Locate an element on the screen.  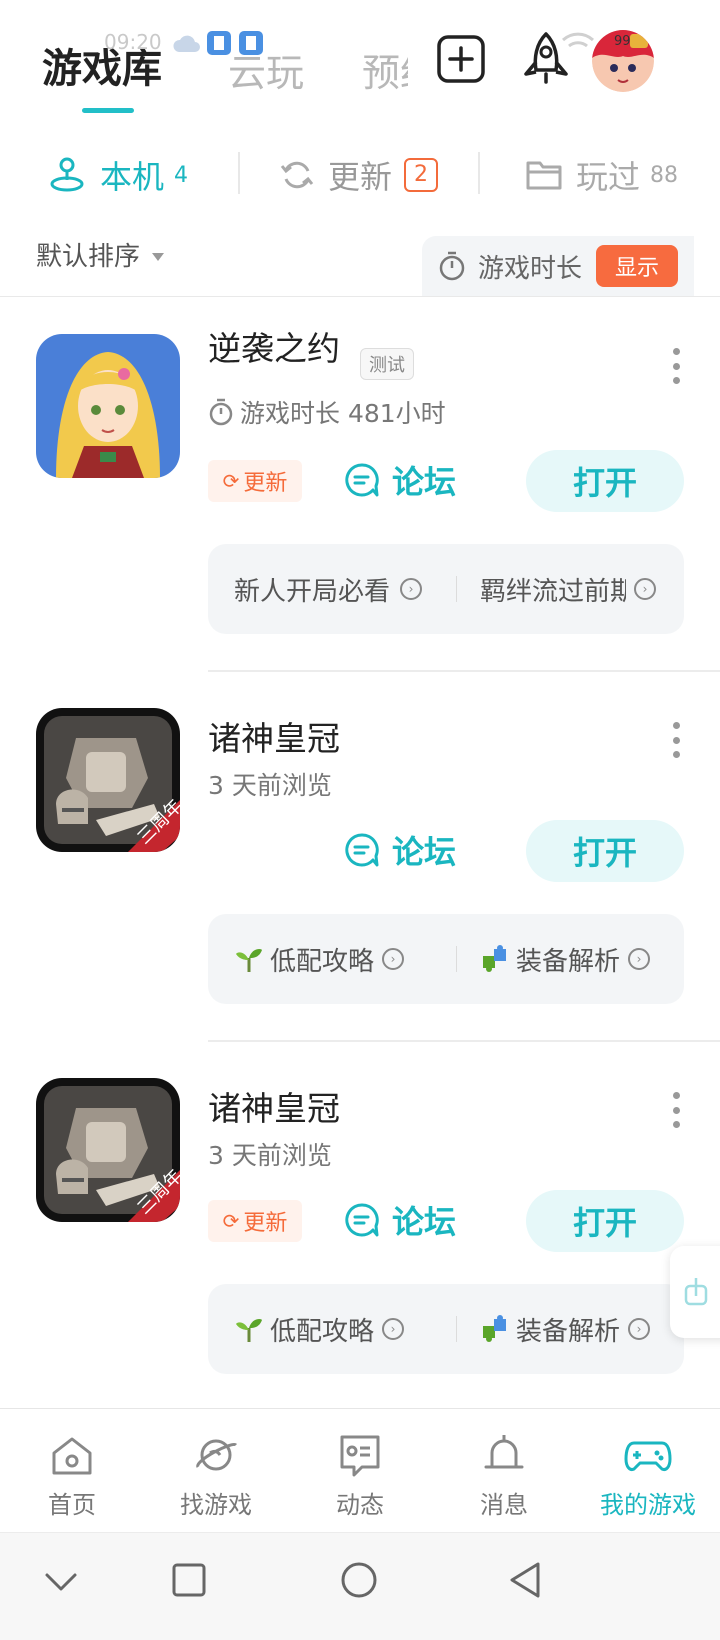
home-circle-icon is located at coordinates (359, 1580).